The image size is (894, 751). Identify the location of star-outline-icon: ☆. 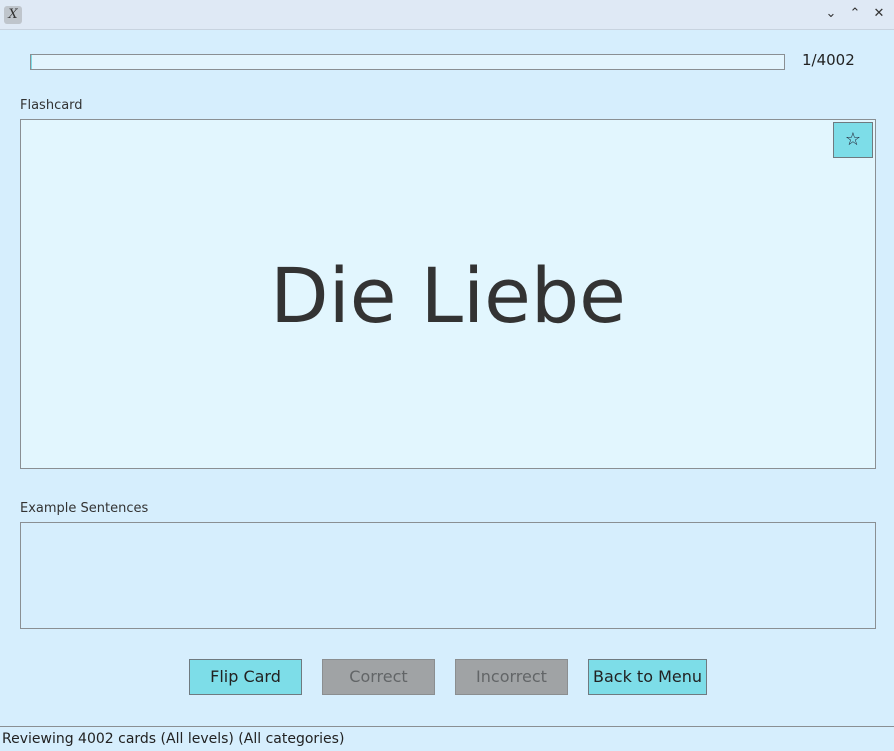
(853, 139).